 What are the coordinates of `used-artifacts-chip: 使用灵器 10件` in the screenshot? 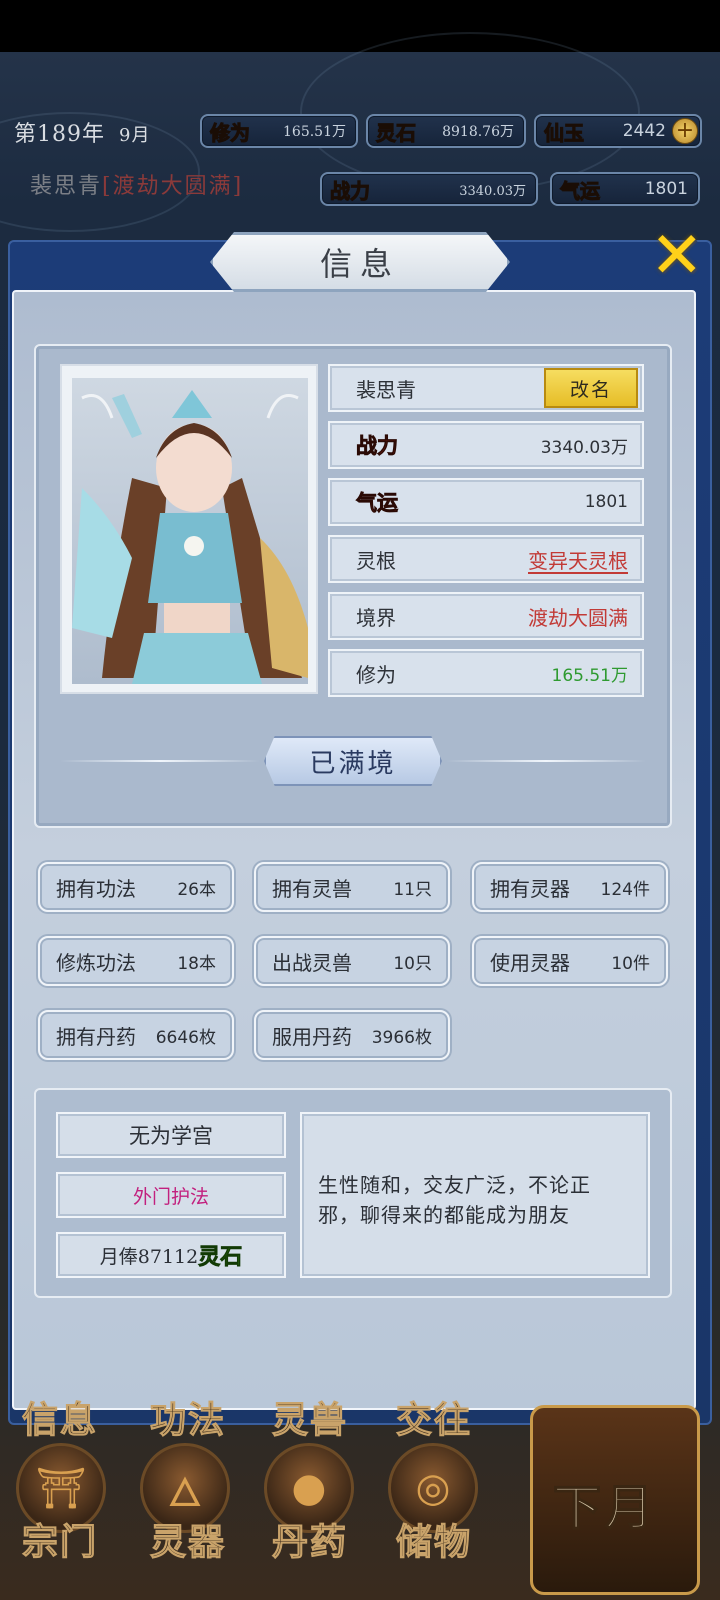 It's located at (570, 961).